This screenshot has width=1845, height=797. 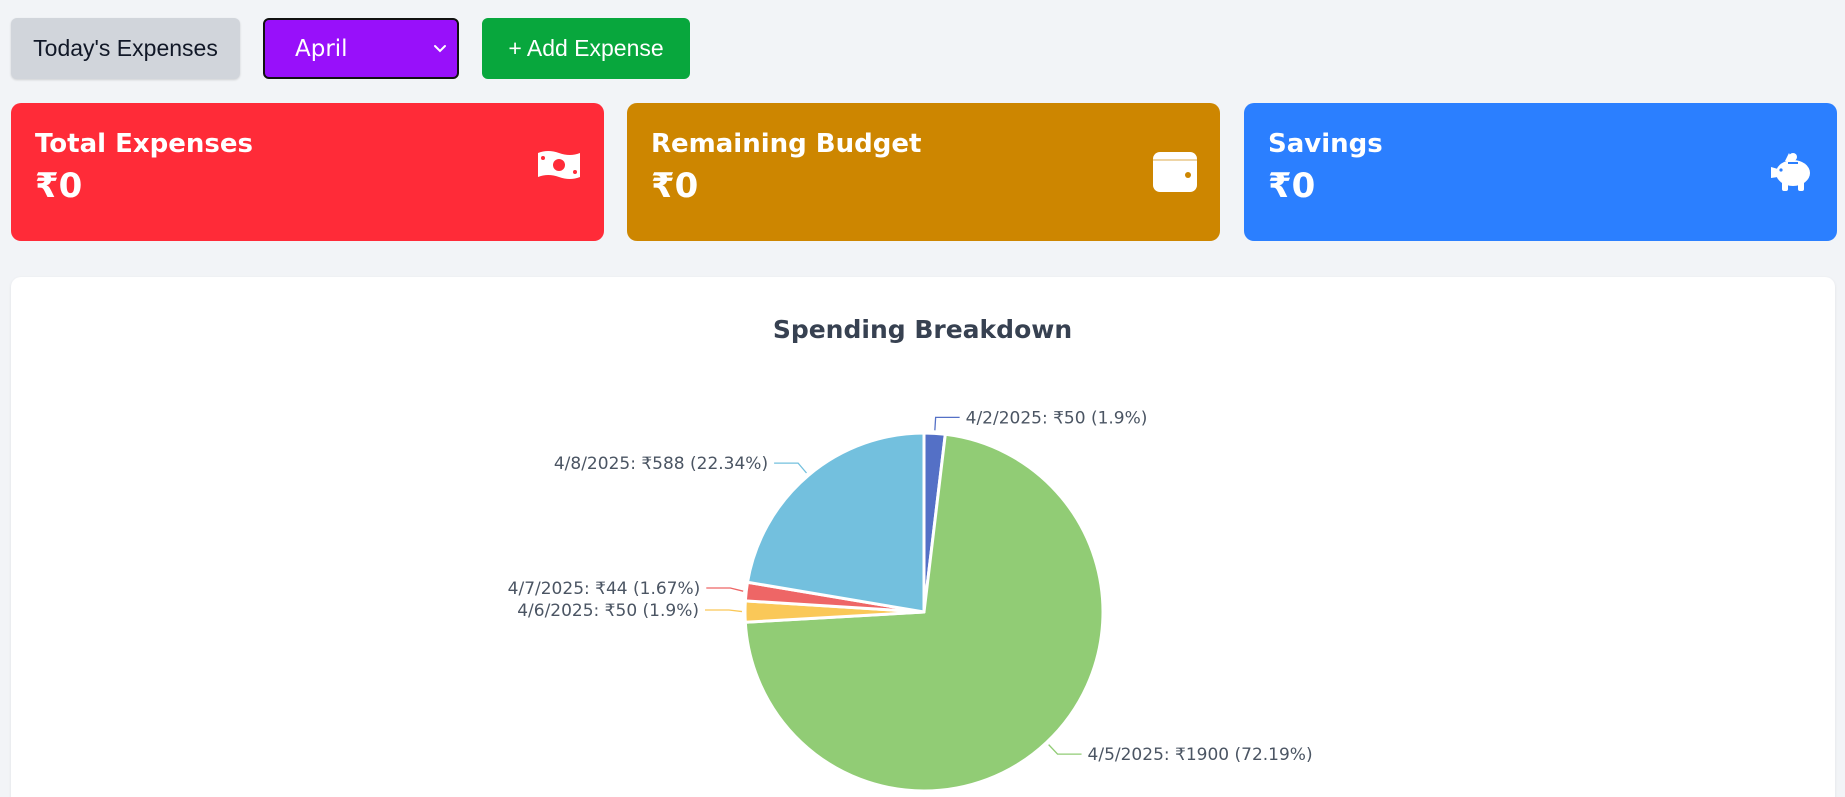 What do you see at coordinates (1057, 418) in the screenshot?
I see `pie-slice-label: 4/2/2025: ₹50 (1.9%)` at bounding box center [1057, 418].